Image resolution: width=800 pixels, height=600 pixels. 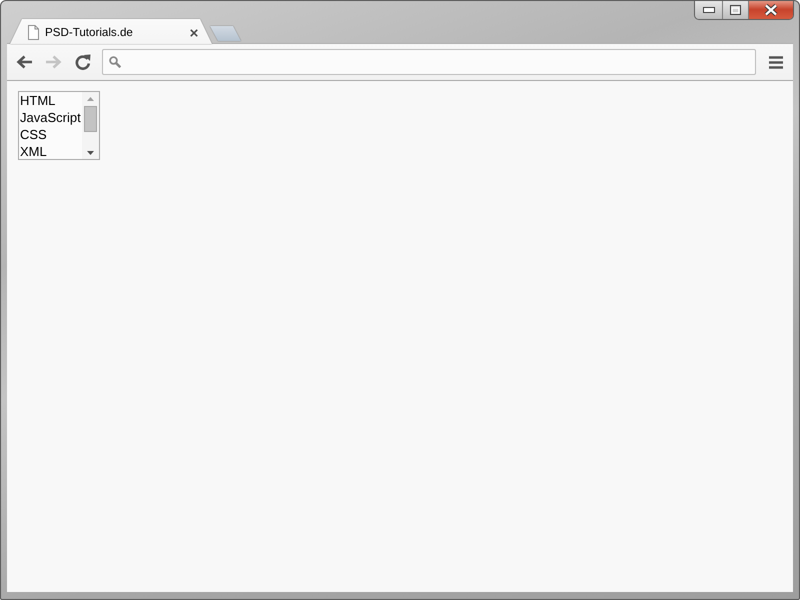 What do you see at coordinates (775, 62) in the screenshot?
I see `menu-icon` at bounding box center [775, 62].